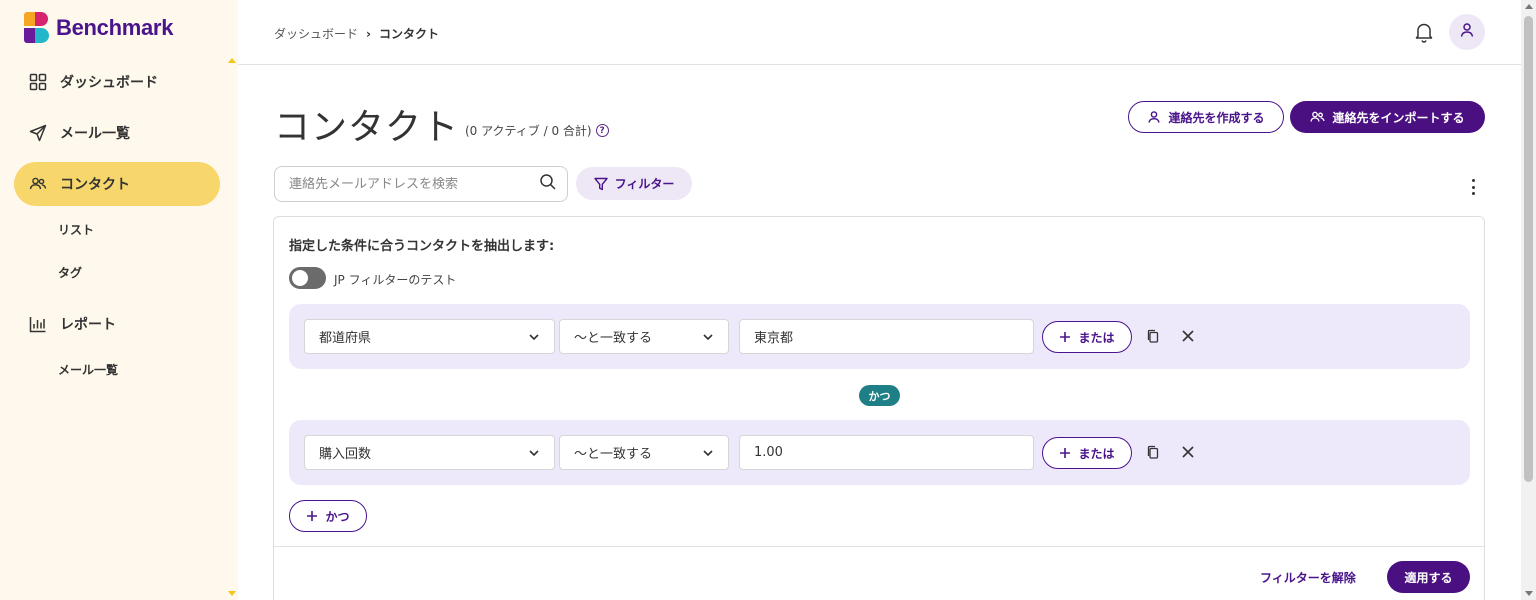  Describe the element at coordinates (774, 338) in the screenshot. I see `condition-value-text: 東京都` at that location.